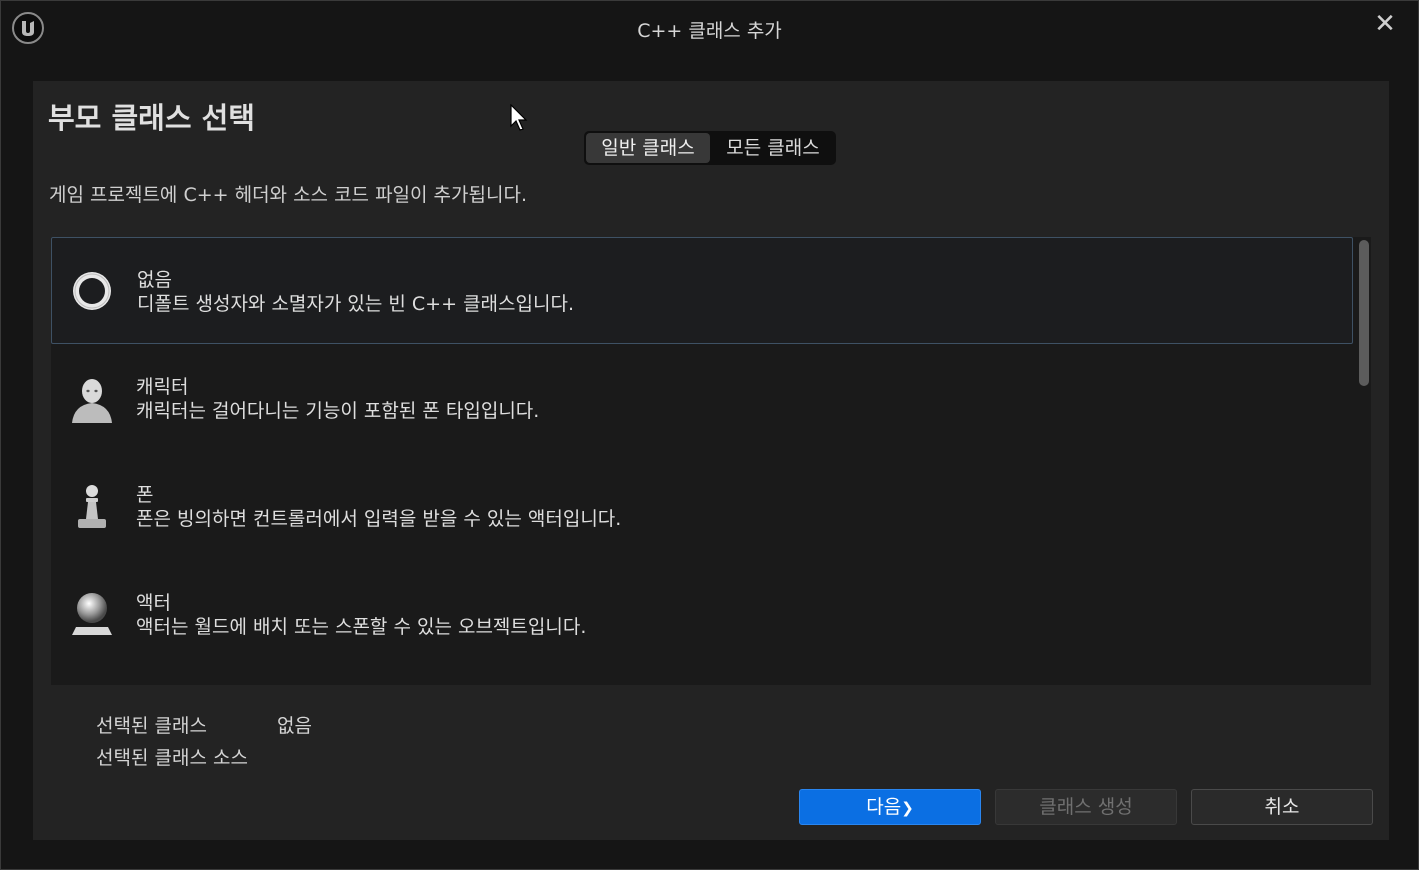 The image size is (1419, 870). Describe the element at coordinates (1282, 807) in the screenshot. I see `cancel-button: 취소` at that location.